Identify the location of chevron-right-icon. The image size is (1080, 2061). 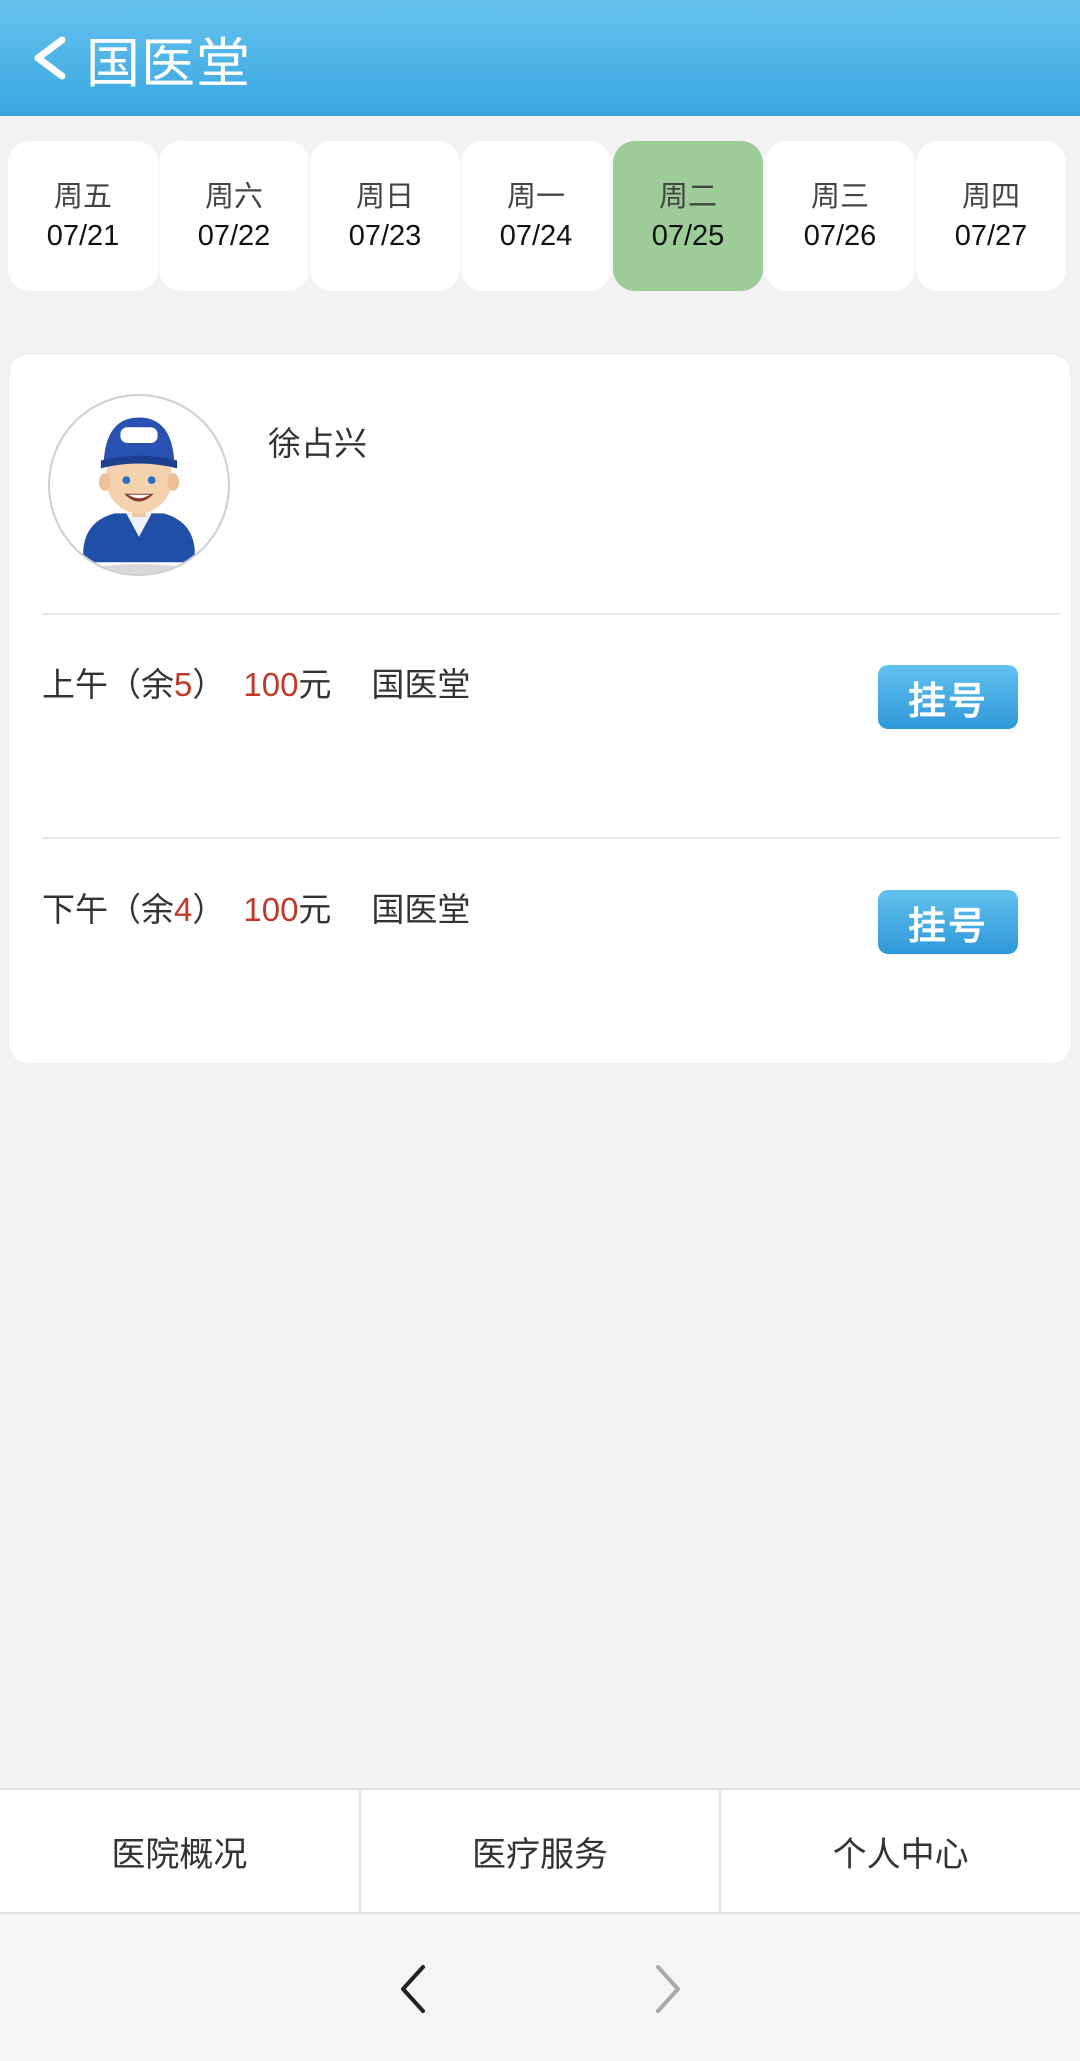
(668, 1989).